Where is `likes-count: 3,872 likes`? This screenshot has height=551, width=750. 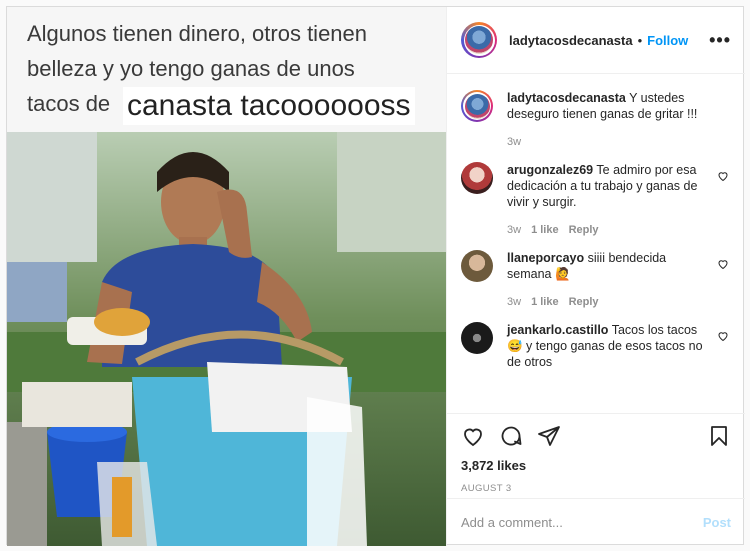
likes-count: 3,872 likes is located at coordinates (596, 465).